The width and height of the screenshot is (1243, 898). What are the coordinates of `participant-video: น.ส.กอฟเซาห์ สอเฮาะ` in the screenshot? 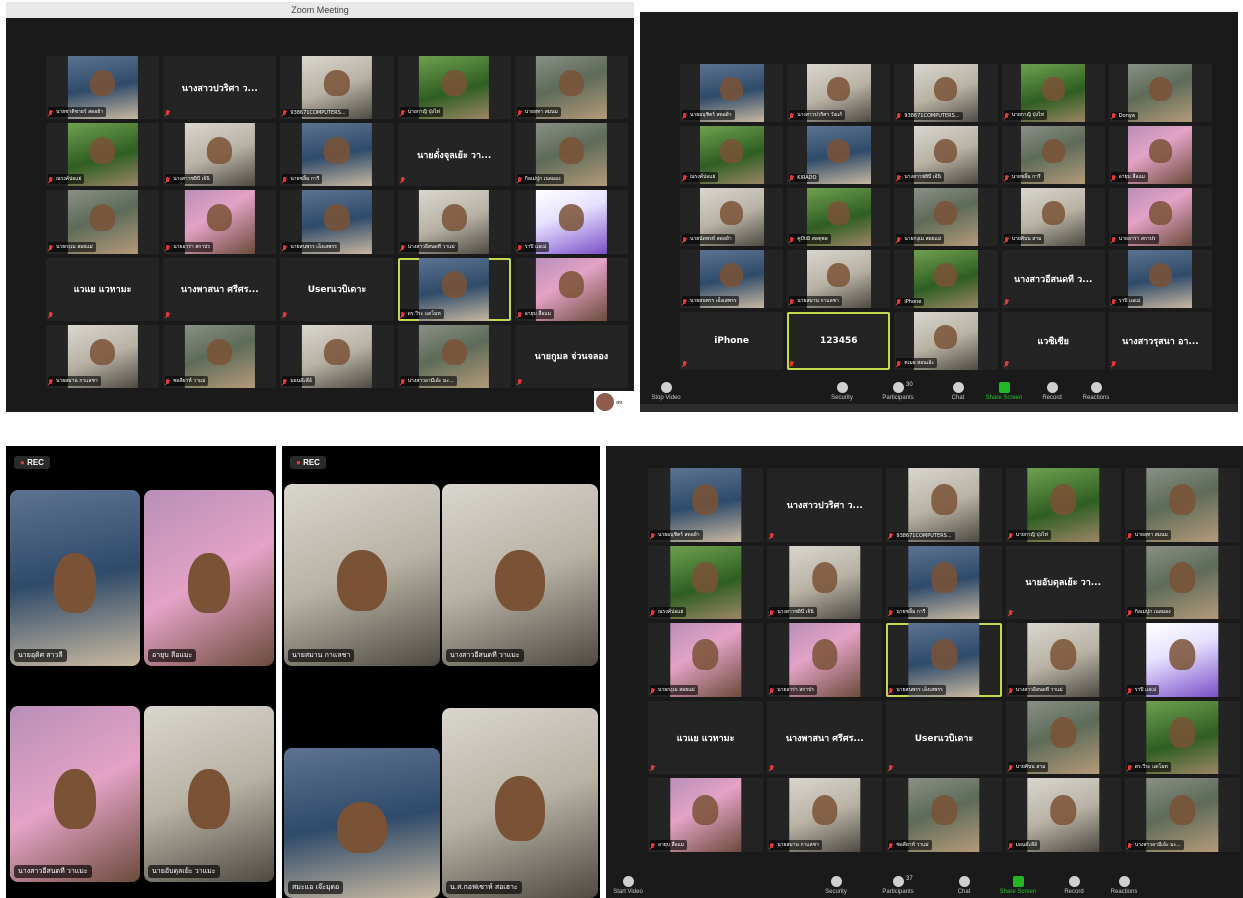 It's located at (520, 803).